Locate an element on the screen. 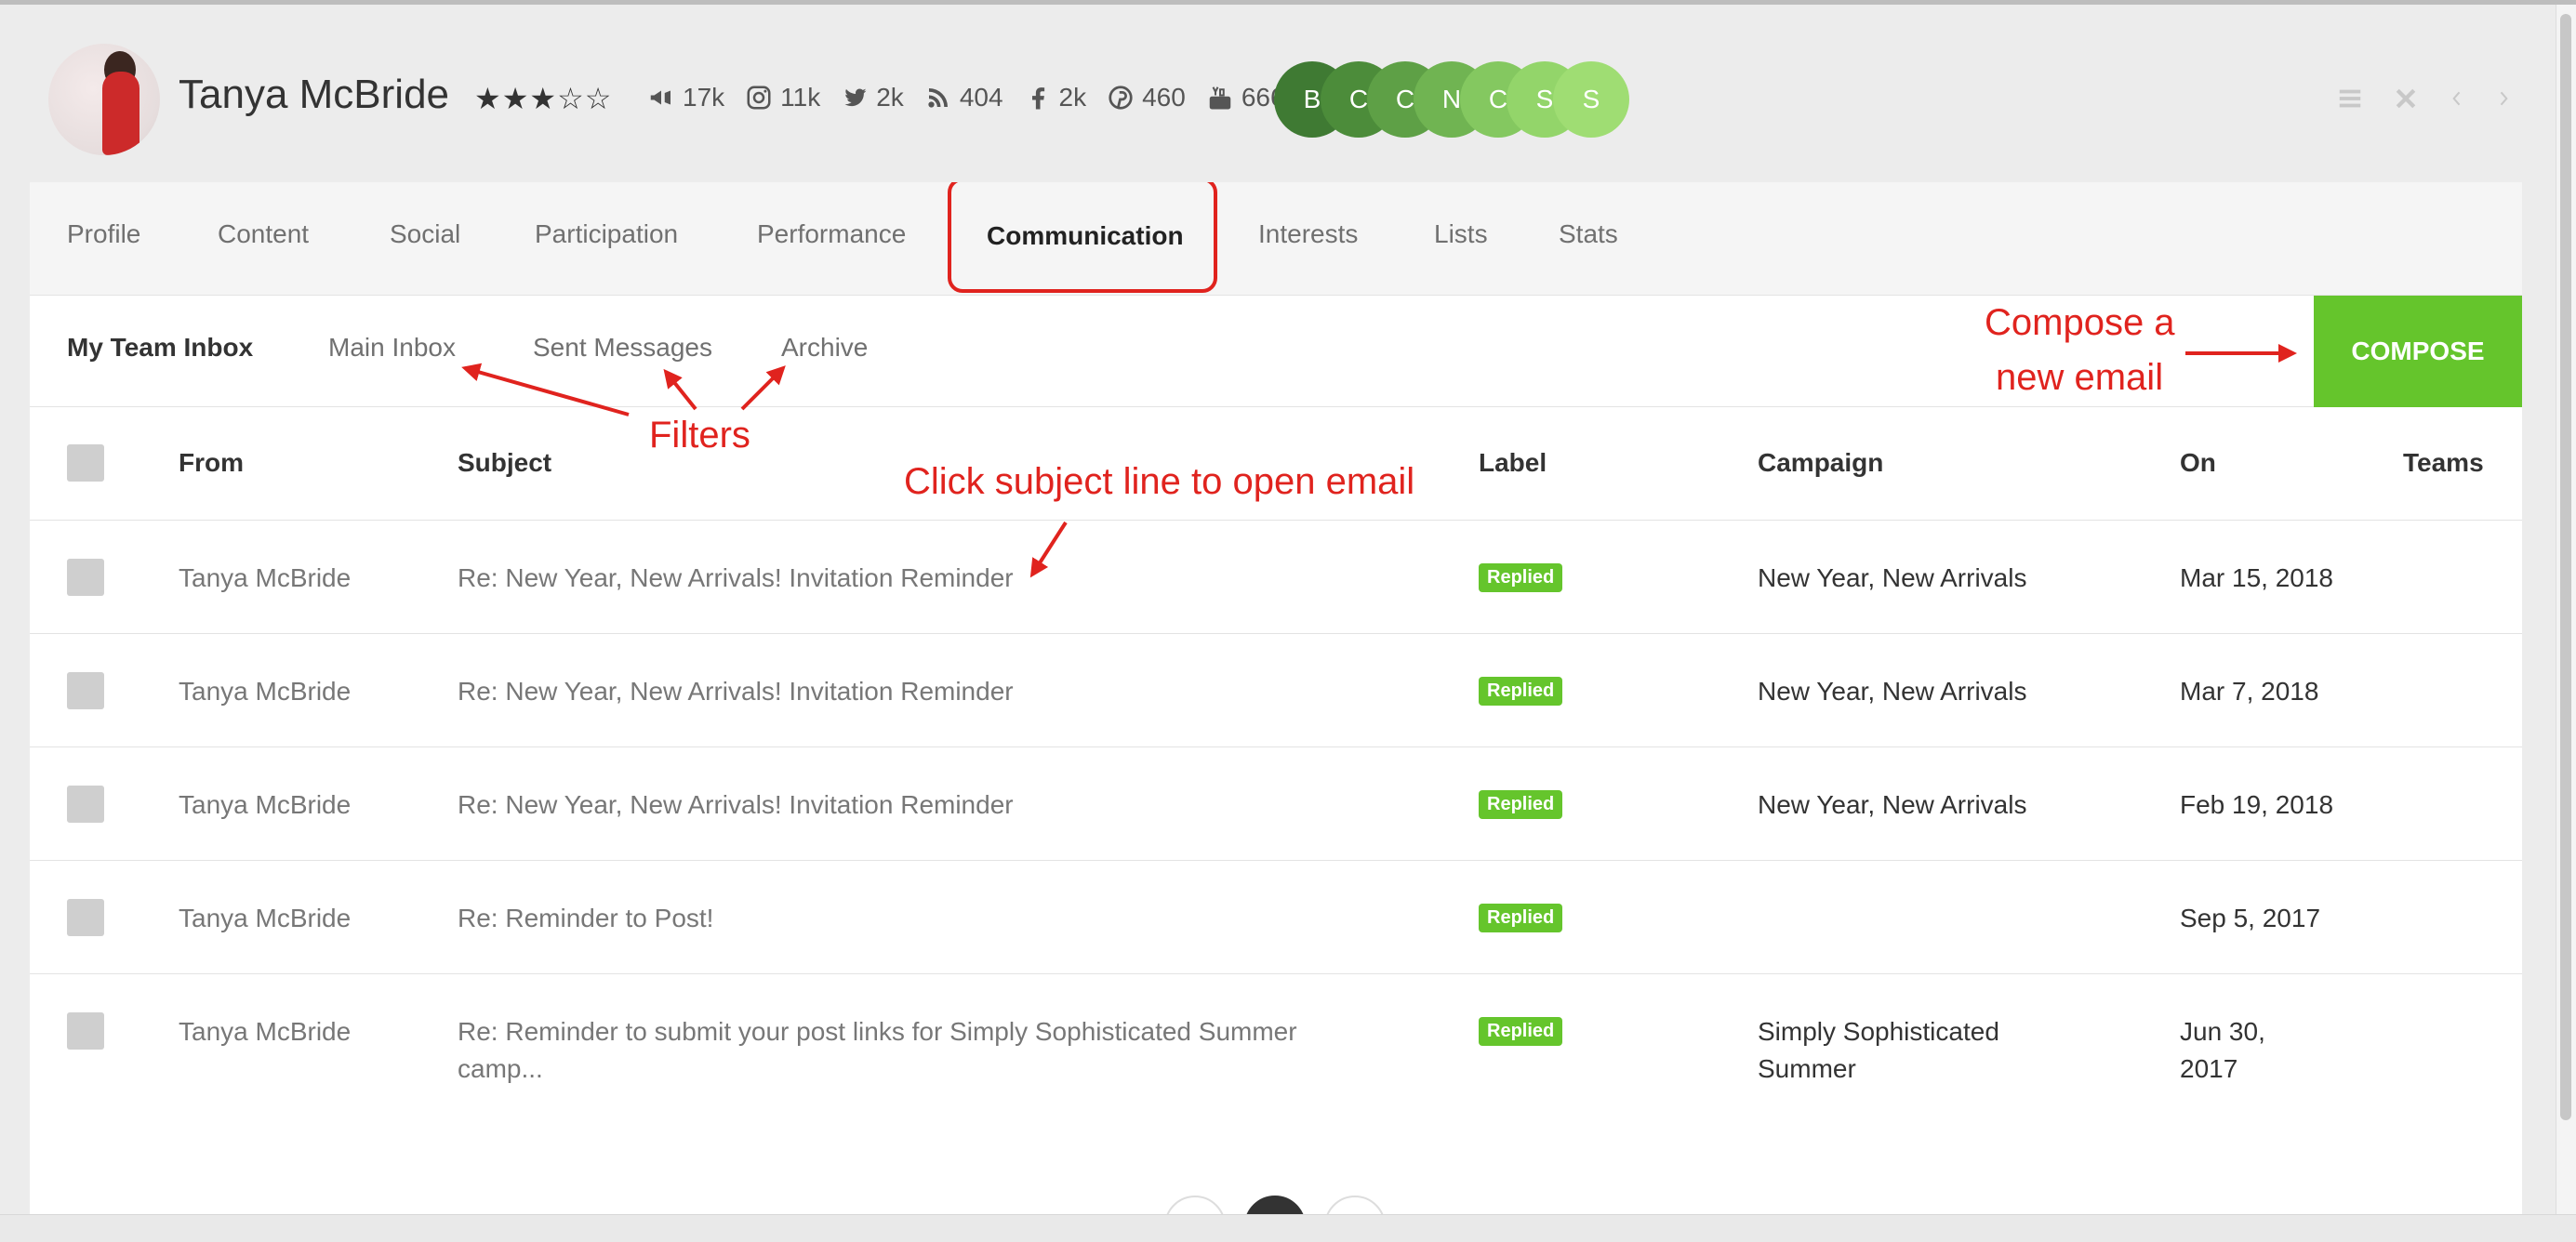 The height and width of the screenshot is (1242, 2576). filter-main-inbox: Main Inbox is located at coordinates (392, 348).